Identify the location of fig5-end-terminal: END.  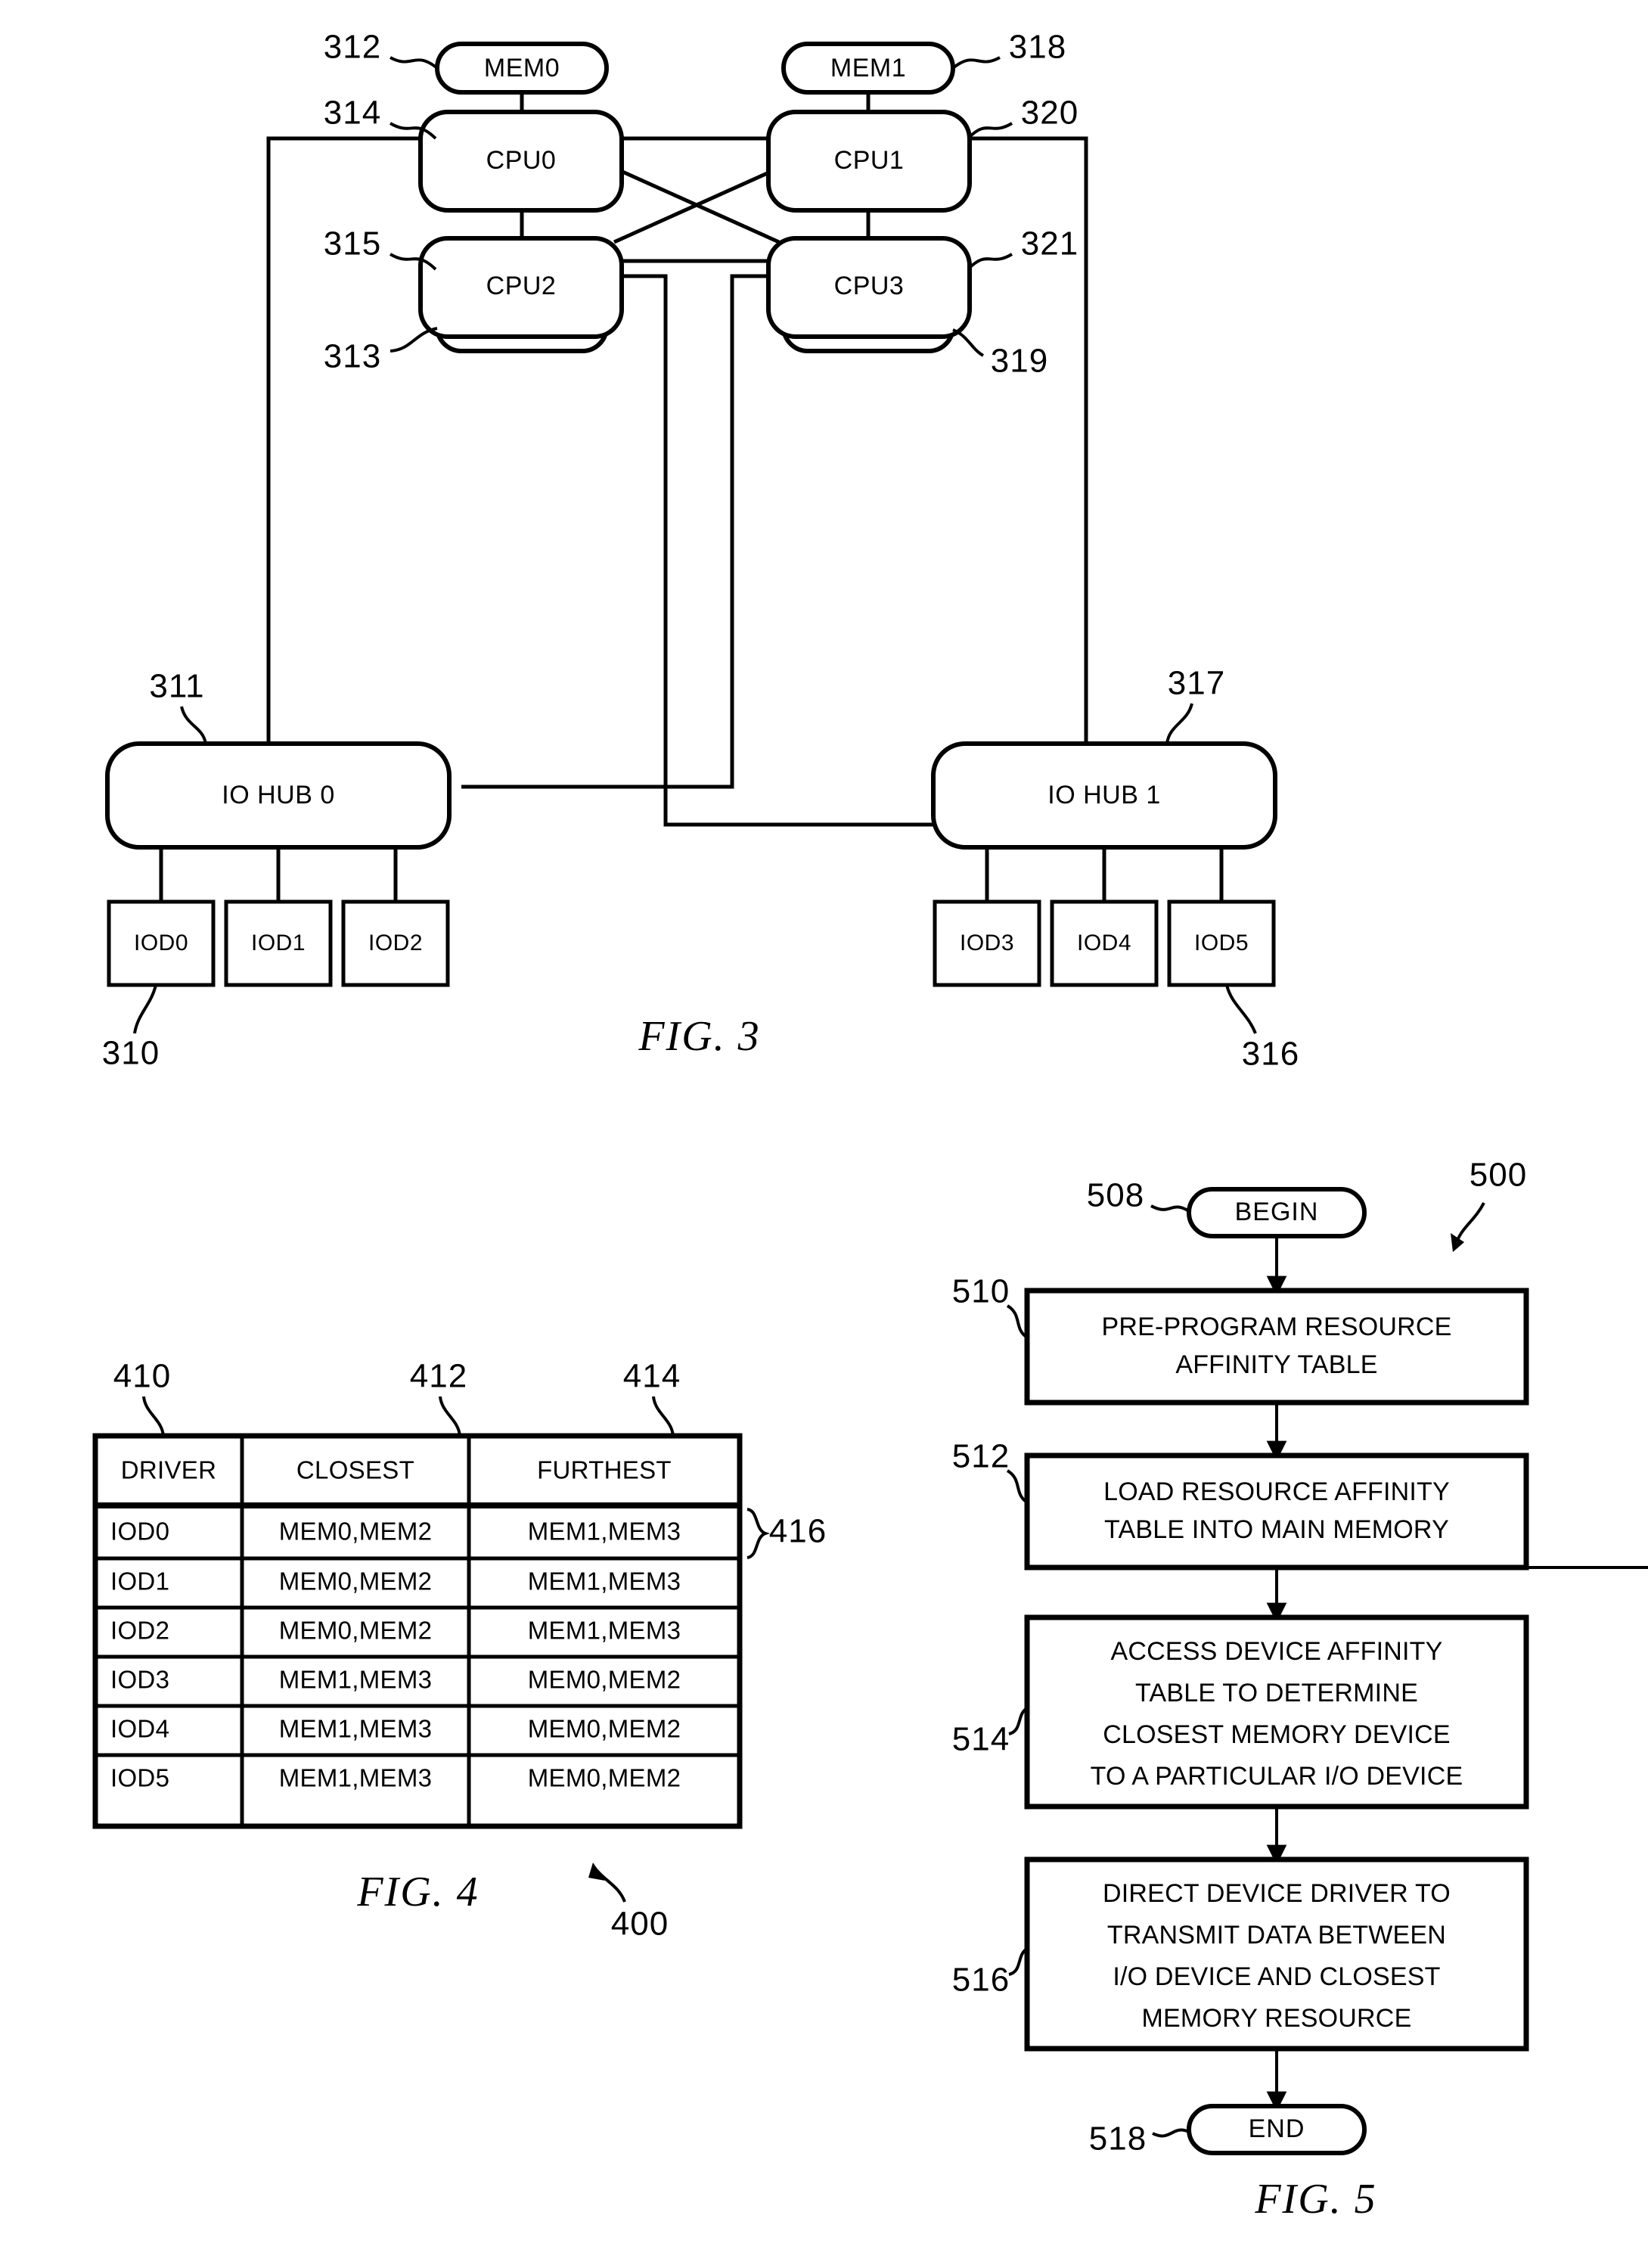
(1277, 2129).